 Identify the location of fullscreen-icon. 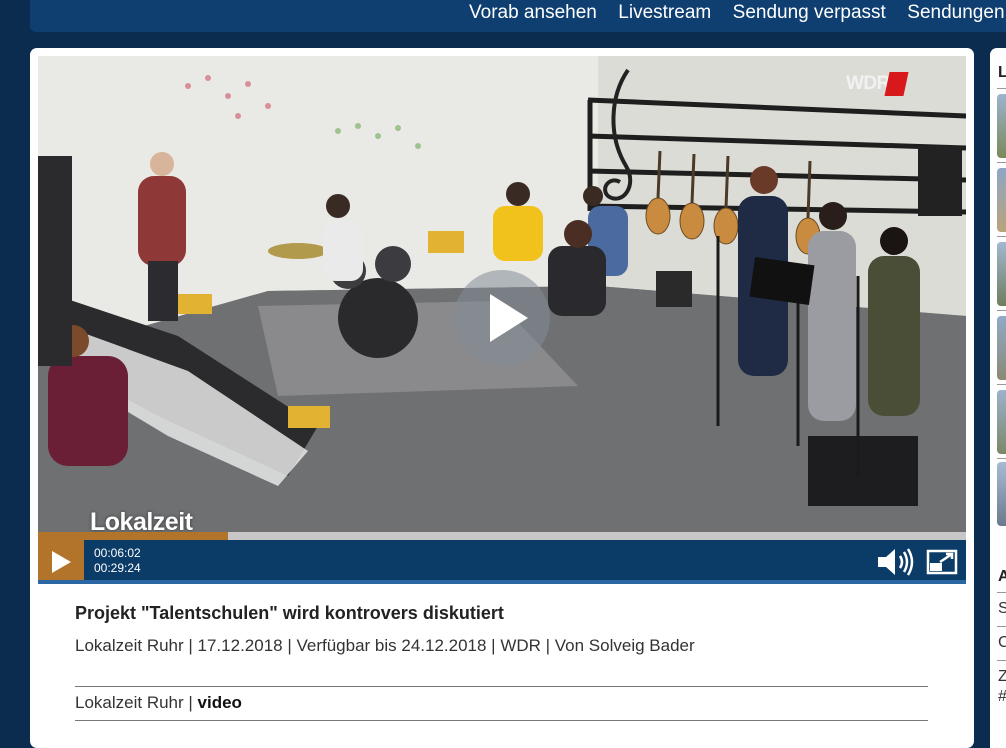
(942, 562).